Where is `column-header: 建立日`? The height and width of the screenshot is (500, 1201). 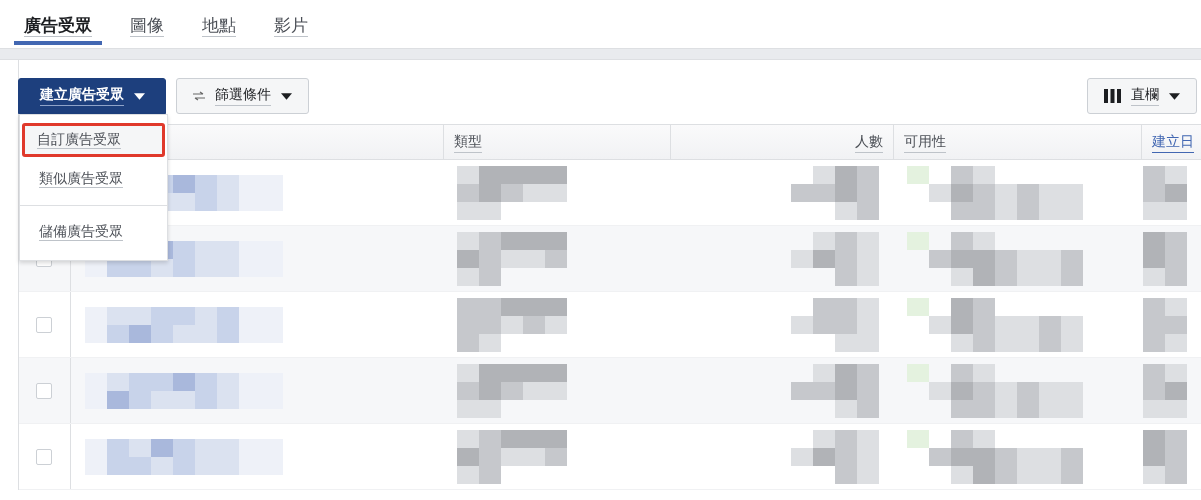
column-header: 建立日 is located at coordinates (1171, 142).